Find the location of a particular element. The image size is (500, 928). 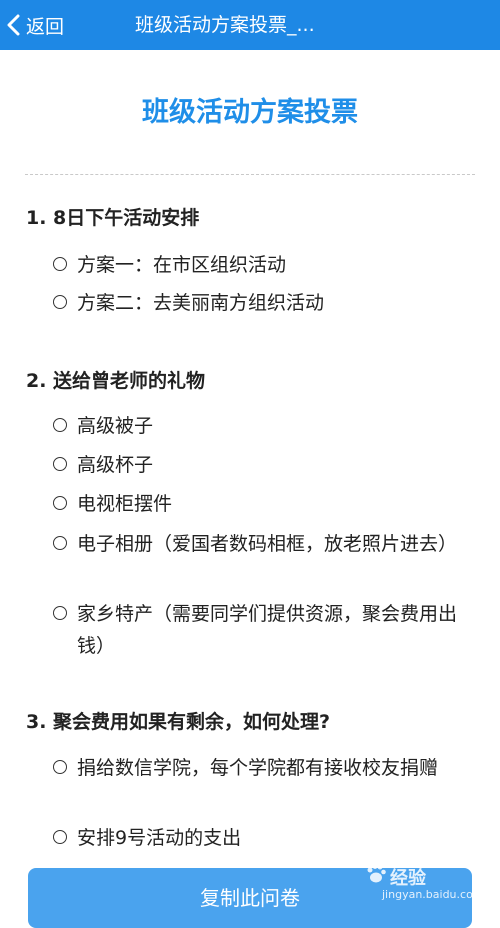

q2-option-5: 家乡特产（需要同学们提供资源，聚会费用出钱） is located at coordinates (263, 630).